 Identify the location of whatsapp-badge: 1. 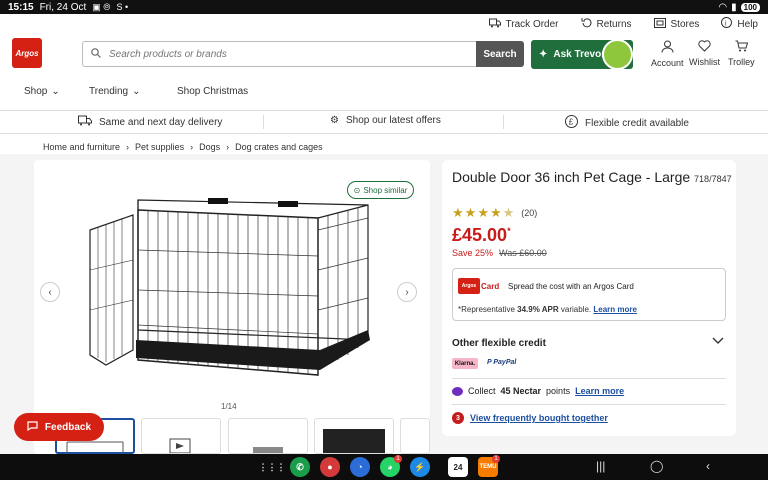
(398, 459).